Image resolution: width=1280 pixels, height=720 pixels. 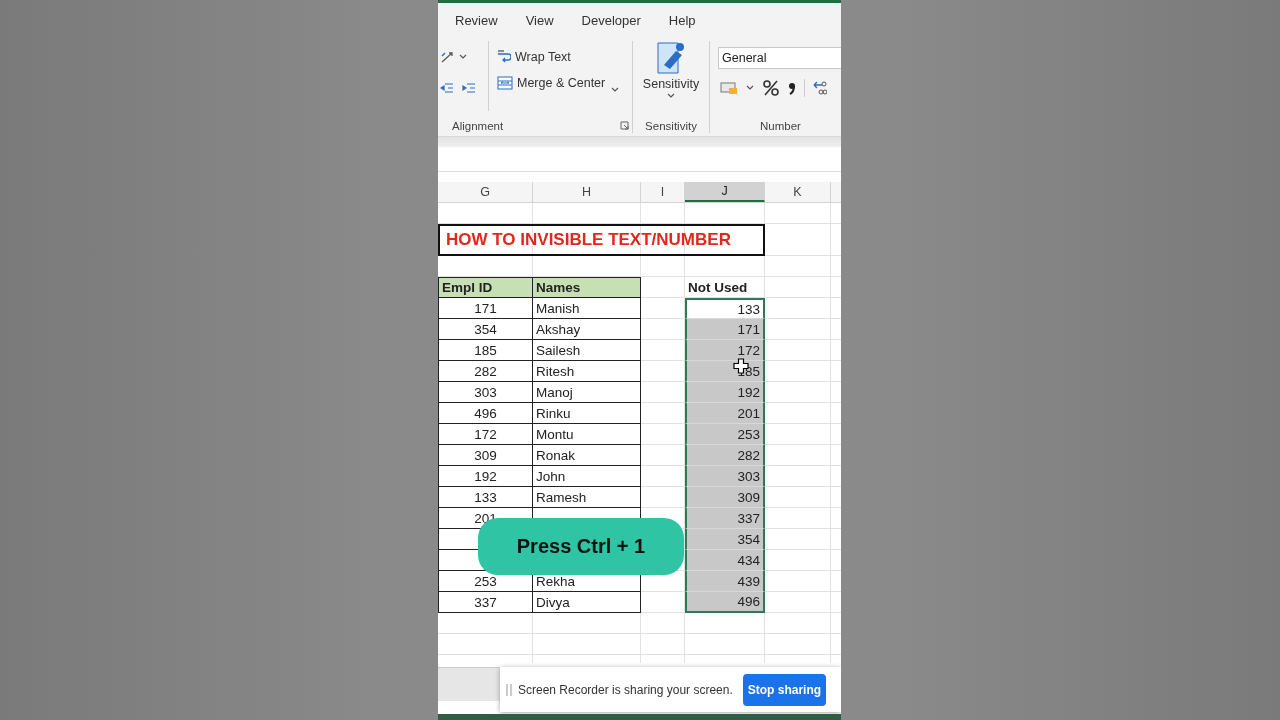 What do you see at coordinates (587, 602) in the screenshot?
I see `table-cell: Divya` at bounding box center [587, 602].